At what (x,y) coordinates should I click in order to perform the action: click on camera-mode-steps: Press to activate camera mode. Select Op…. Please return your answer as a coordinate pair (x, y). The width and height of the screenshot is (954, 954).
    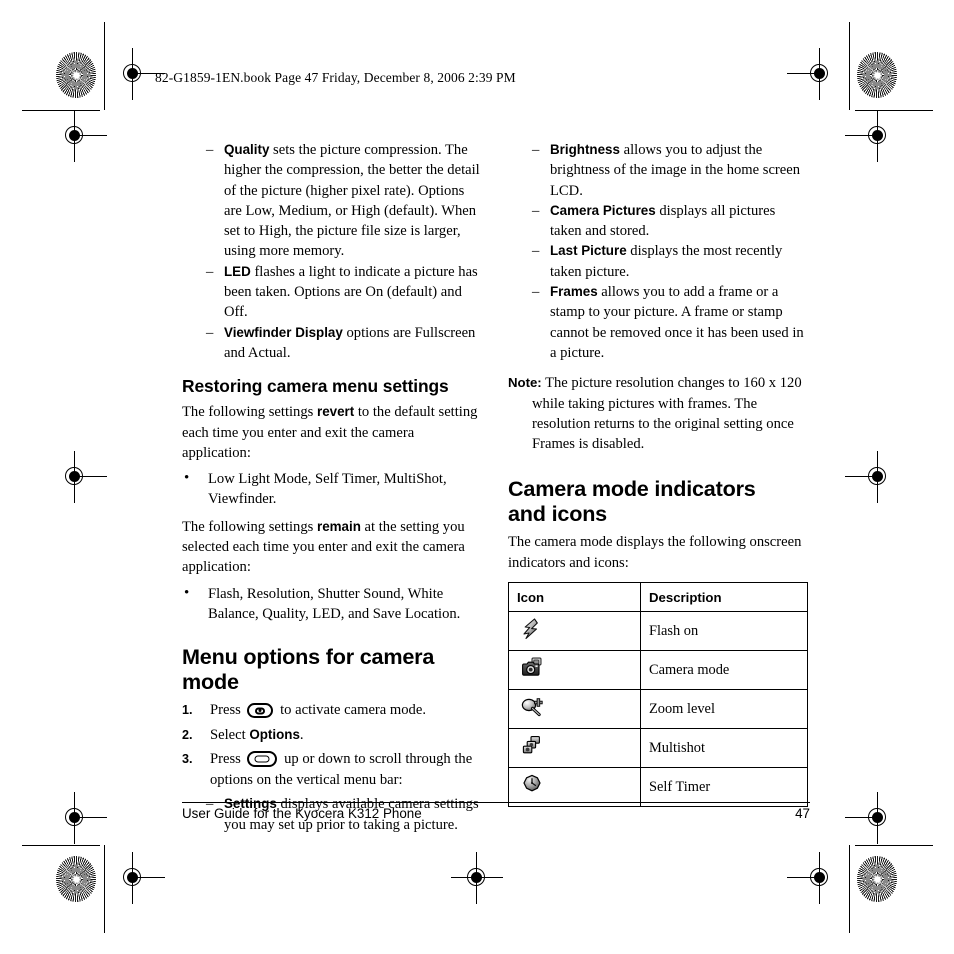
    Looking at the image, I should click on (333, 745).